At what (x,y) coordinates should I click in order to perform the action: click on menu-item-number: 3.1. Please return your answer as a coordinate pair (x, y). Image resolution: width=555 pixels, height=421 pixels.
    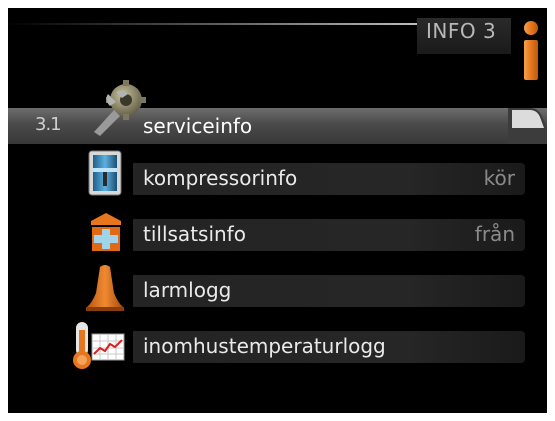
    Looking at the image, I should click on (48, 124).